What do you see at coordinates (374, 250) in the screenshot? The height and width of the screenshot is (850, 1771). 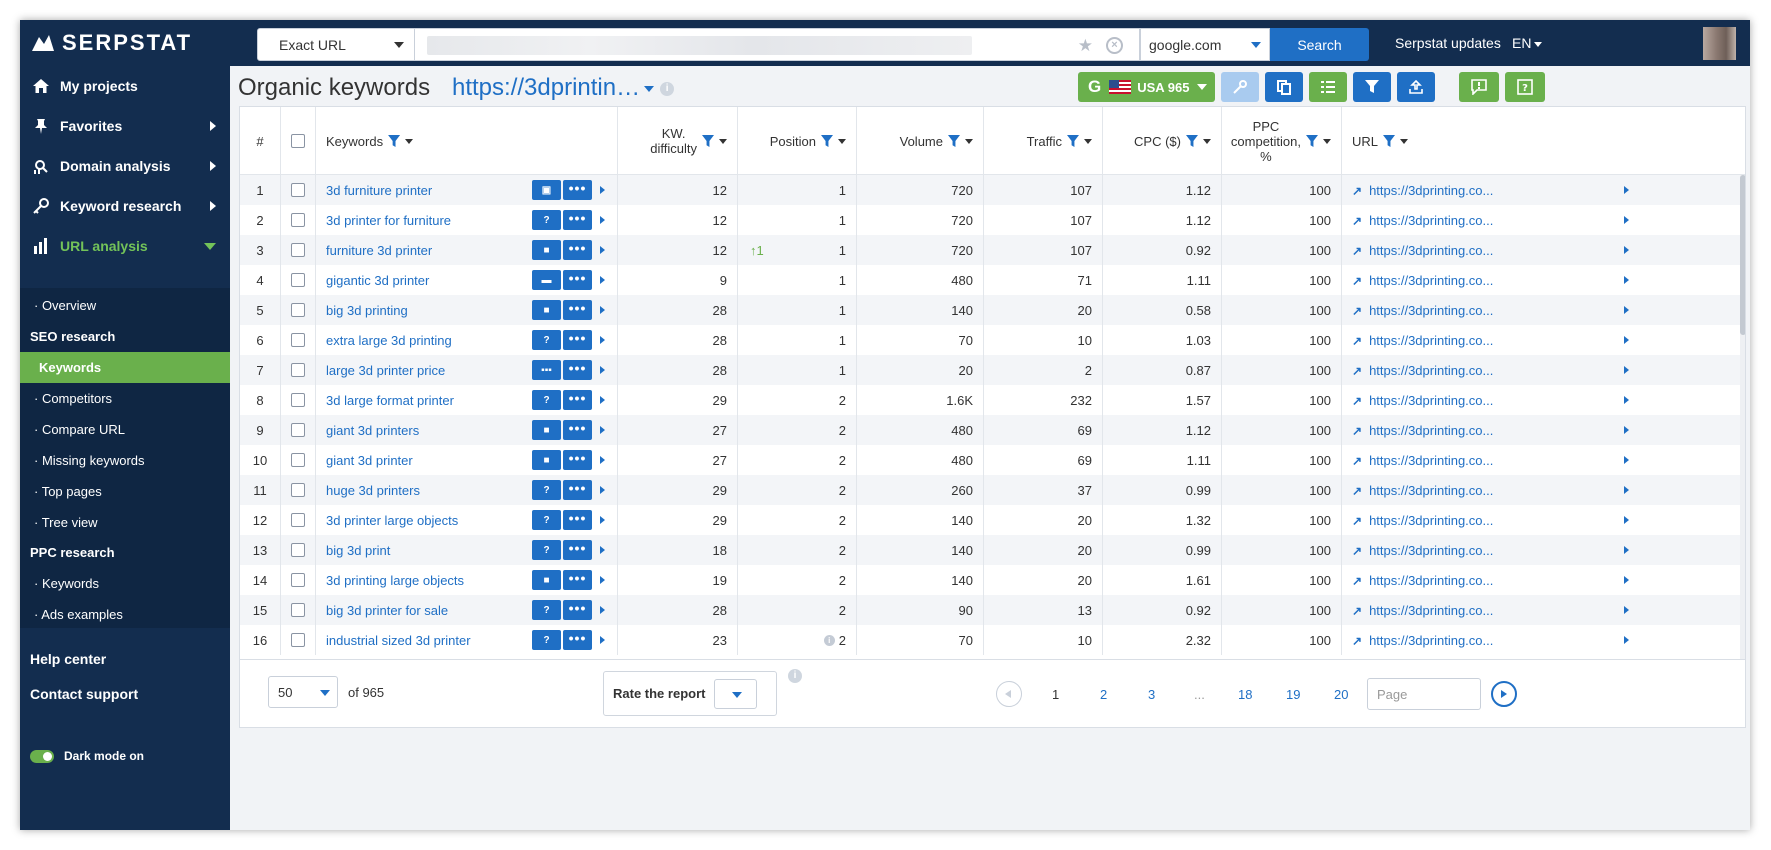 I see `keyword-link: furniture 3d printer` at bounding box center [374, 250].